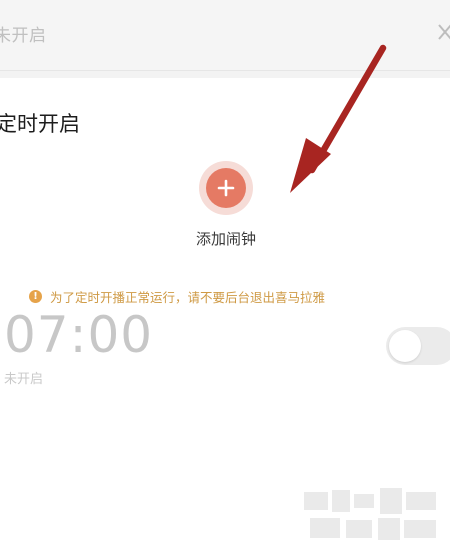  What do you see at coordinates (24, 379) in the screenshot?
I see `alarm-status: 未开启` at bounding box center [24, 379].